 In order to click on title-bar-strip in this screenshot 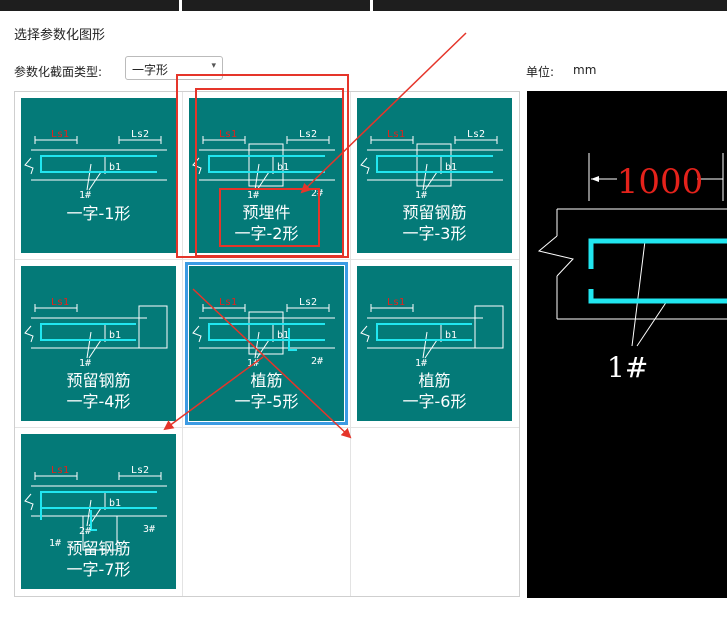, I will do `click(363, 5)`.